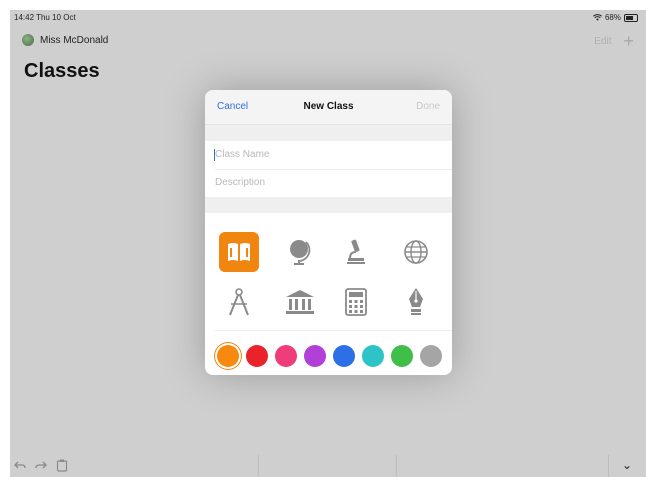  Describe the element at coordinates (45, 17) in the screenshot. I see `status-time: 14:42 Thu 10 Oct` at that location.